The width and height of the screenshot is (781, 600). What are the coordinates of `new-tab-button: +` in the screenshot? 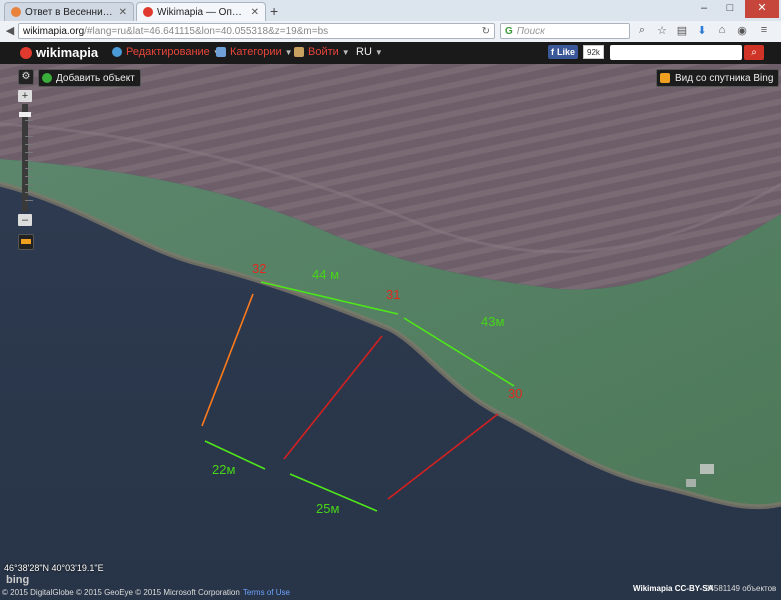 It's located at (274, 11).